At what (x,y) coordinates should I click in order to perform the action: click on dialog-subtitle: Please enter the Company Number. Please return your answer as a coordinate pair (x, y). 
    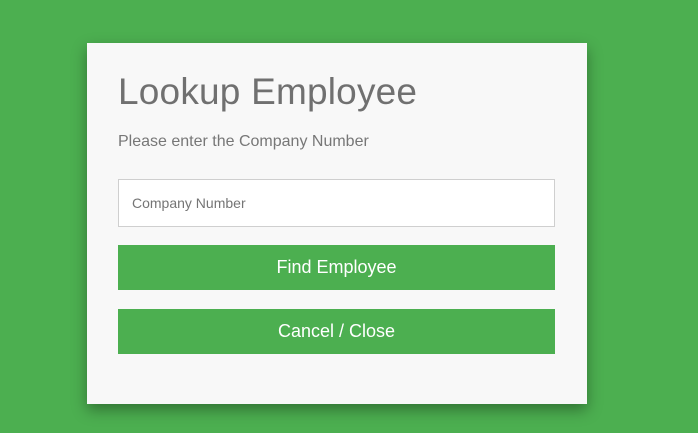
    Looking at the image, I should click on (243, 141).